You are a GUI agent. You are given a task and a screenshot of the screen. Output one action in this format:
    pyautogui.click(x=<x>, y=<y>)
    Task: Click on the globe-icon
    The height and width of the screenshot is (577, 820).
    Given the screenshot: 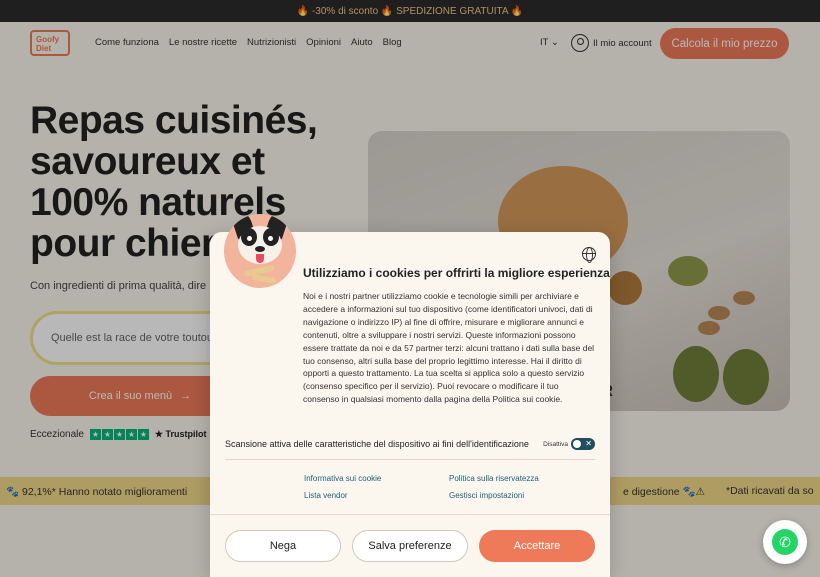 What is the action you would take?
    pyautogui.click(x=589, y=255)
    